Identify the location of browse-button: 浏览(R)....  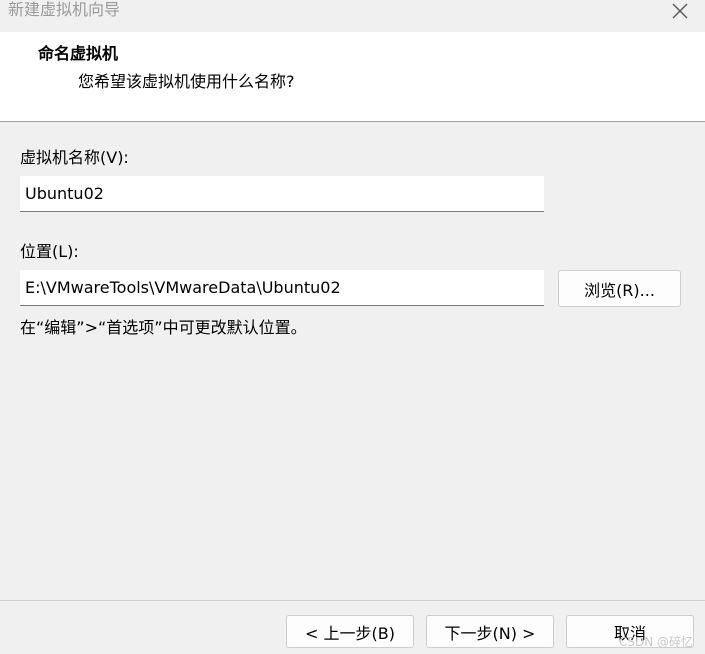
(619, 288).